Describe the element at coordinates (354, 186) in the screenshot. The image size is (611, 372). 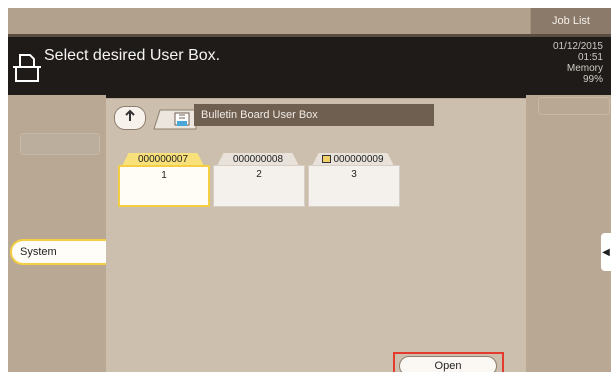
I see `user-box-label: 3` at that location.